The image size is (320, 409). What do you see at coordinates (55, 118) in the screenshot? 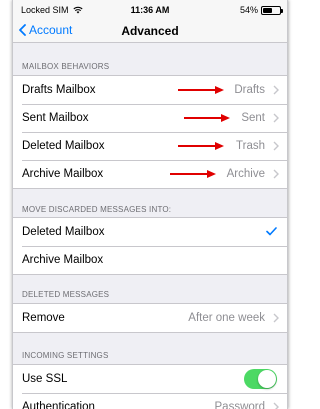
I see `row-label: Sent Mailbox` at bounding box center [55, 118].